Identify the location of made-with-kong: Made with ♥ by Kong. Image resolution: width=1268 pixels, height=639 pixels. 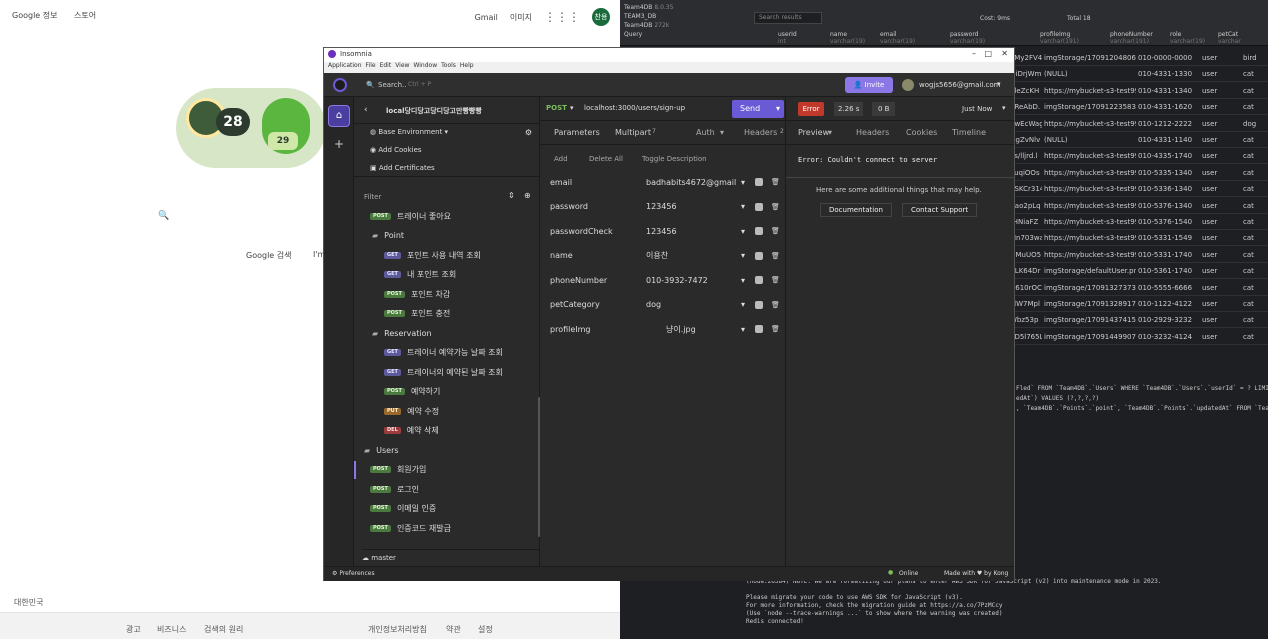
(976, 573).